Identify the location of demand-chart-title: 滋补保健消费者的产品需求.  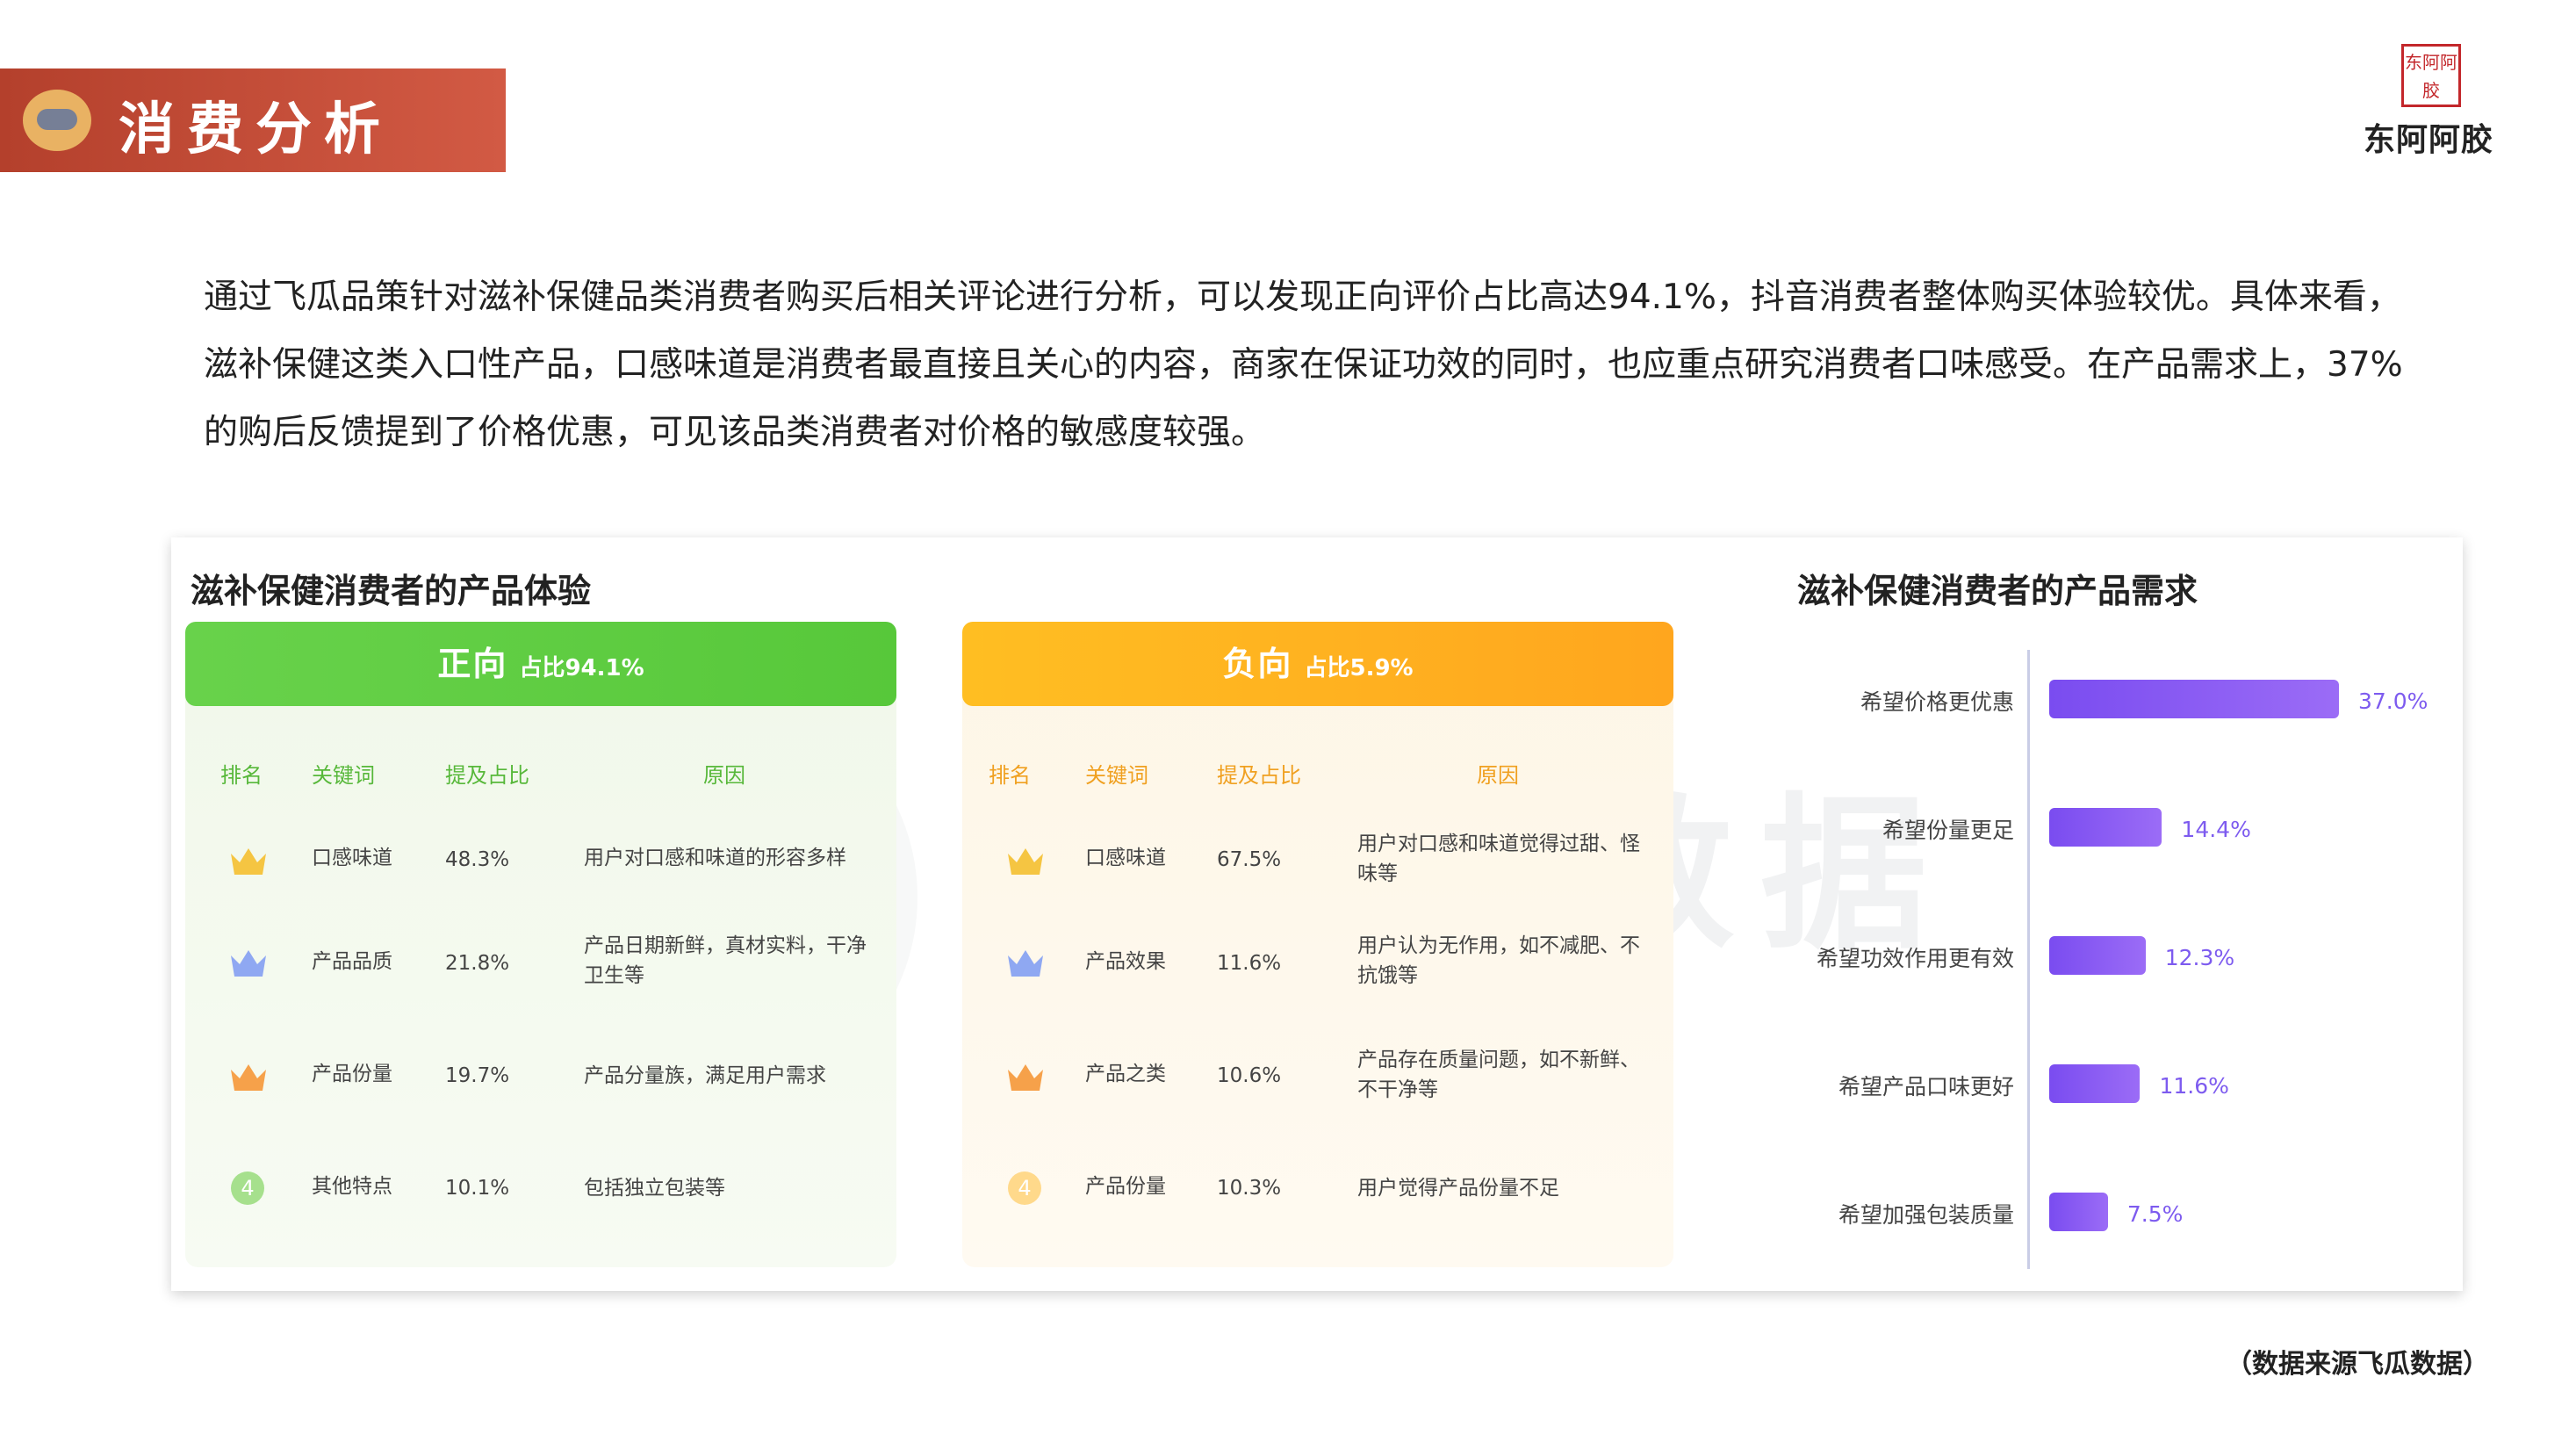
(1997, 591).